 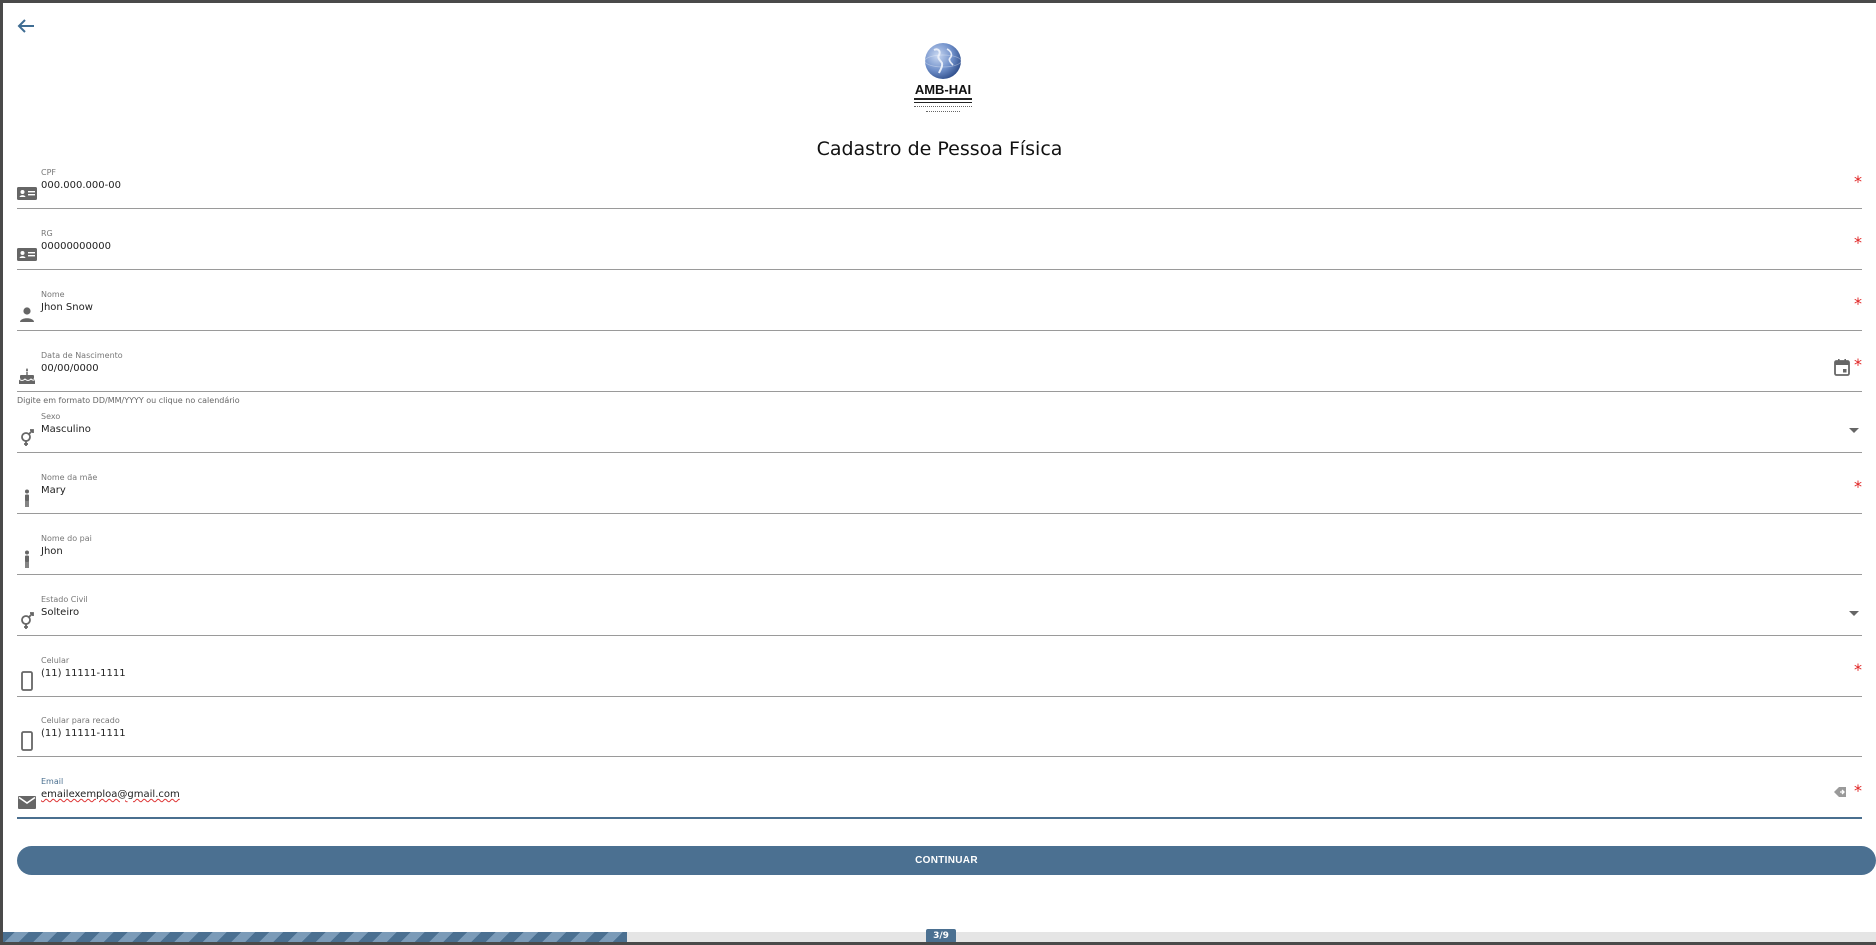 What do you see at coordinates (60, 612) in the screenshot?
I see `estado-civil-value: Solteiro` at bounding box center [60, 612].